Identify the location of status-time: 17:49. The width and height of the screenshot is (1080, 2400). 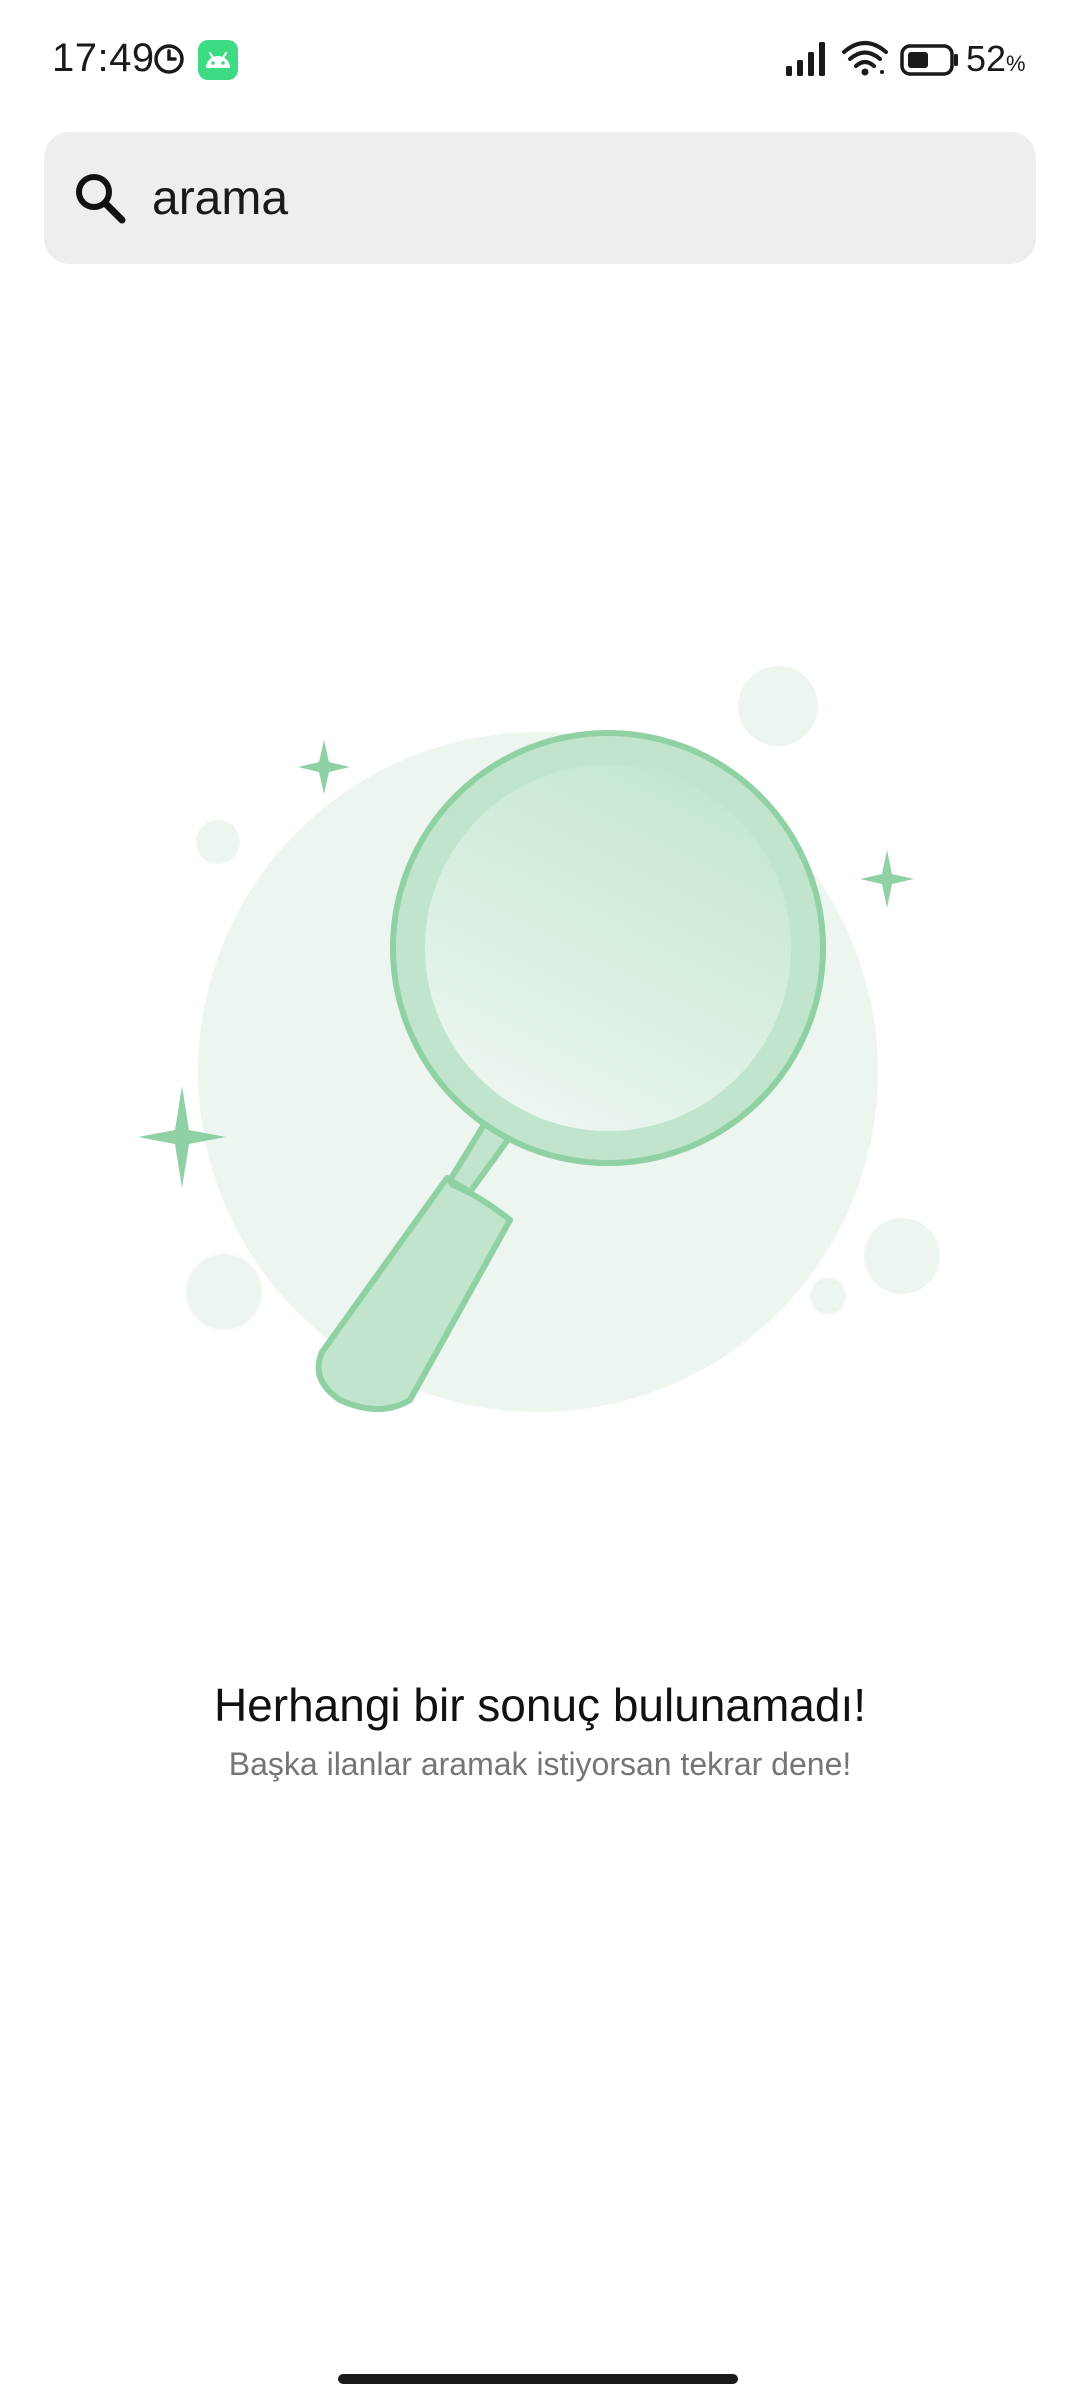
(103, 58).